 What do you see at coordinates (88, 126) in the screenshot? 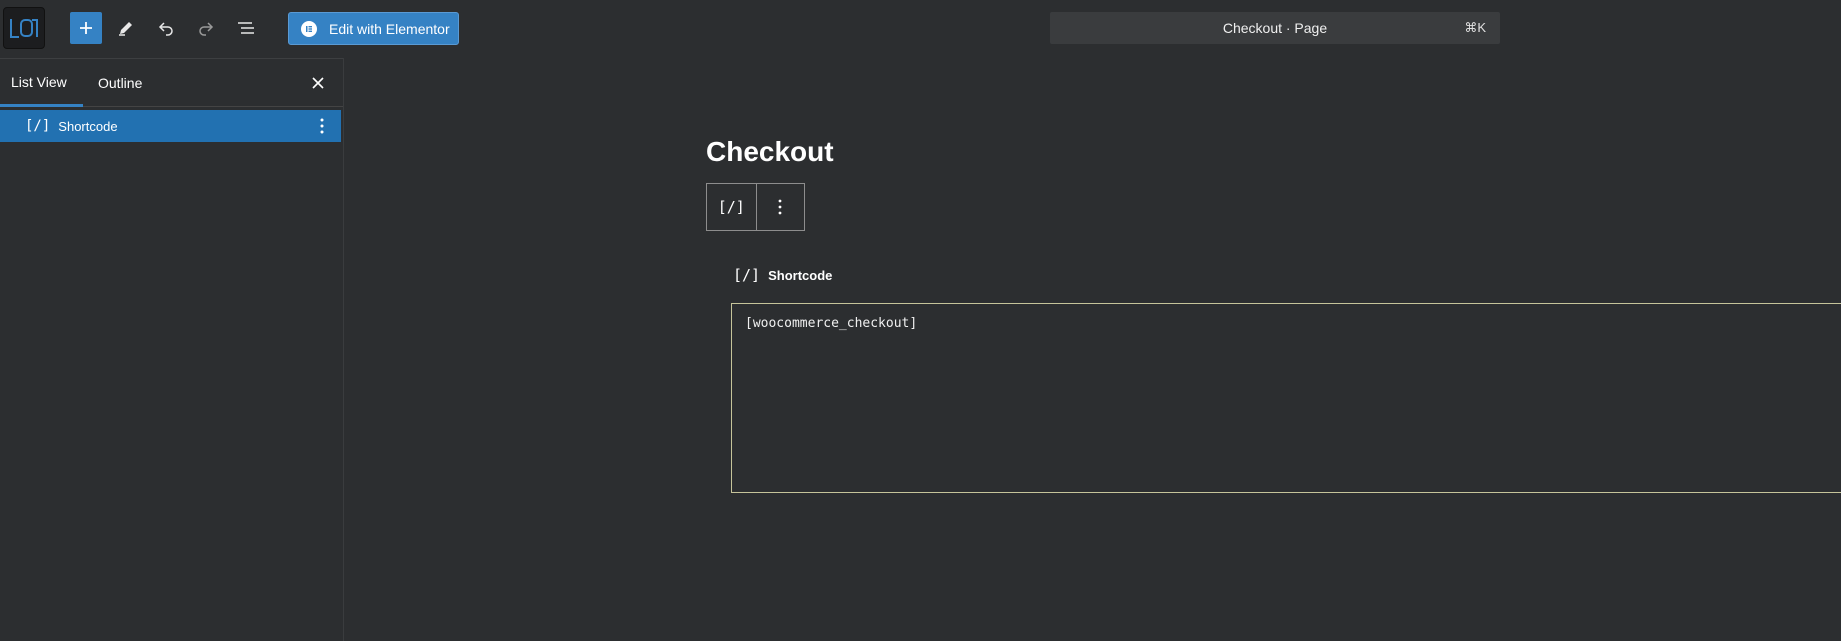
I see `list-item-label: Shortcode` at bounding box center [88, 126].